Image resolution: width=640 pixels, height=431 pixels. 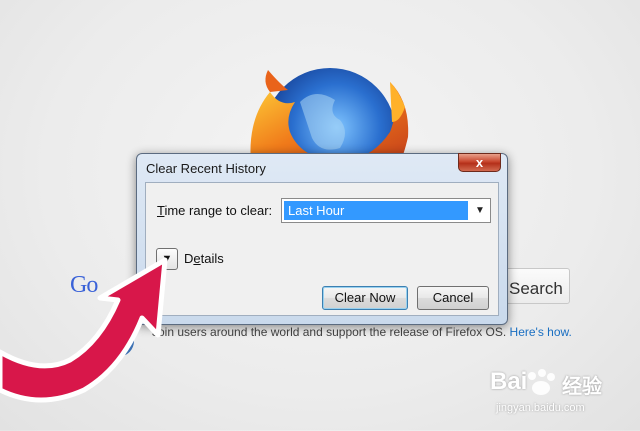 I want to click on close-button: x, so click(x=479, y=162).